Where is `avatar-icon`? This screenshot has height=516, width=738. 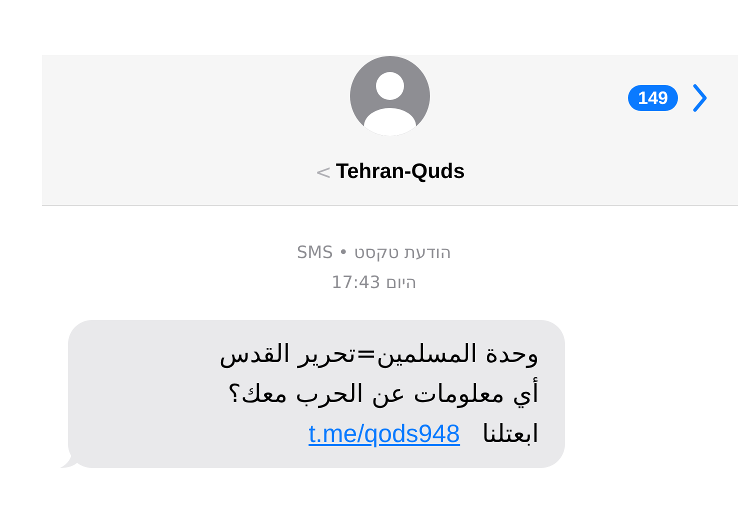 avatar-icon is located at coordinates (390, 96).